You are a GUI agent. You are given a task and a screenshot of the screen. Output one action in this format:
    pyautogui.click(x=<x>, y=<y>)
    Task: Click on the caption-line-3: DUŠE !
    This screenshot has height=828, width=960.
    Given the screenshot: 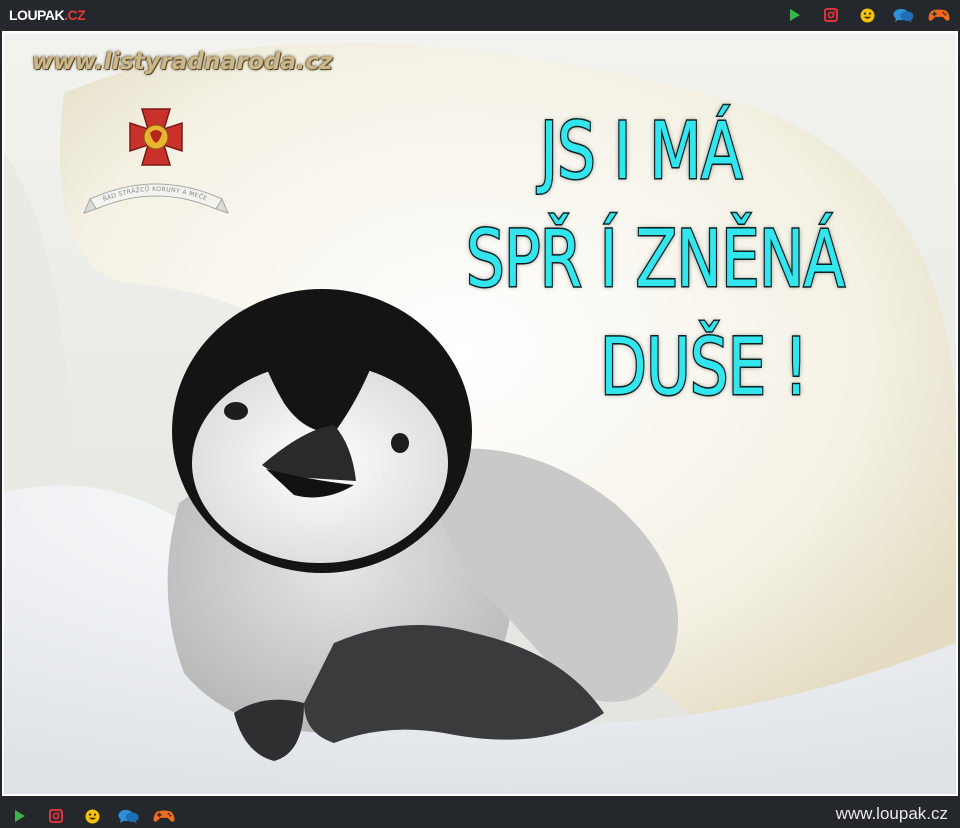 What is the action you would take?
    pyautogui.click(x=704, y=368)
    